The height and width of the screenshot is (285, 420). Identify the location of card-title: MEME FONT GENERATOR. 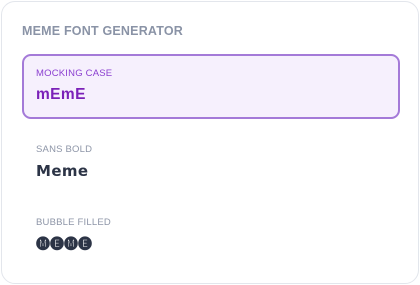
(102, 31).